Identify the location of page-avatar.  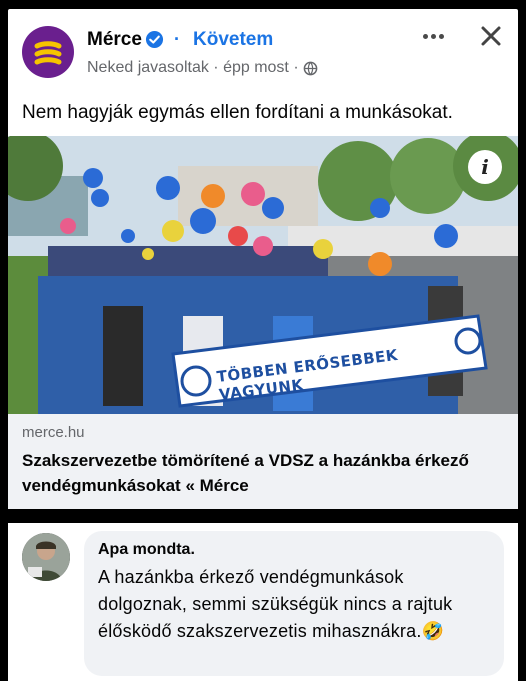
(48, 52).